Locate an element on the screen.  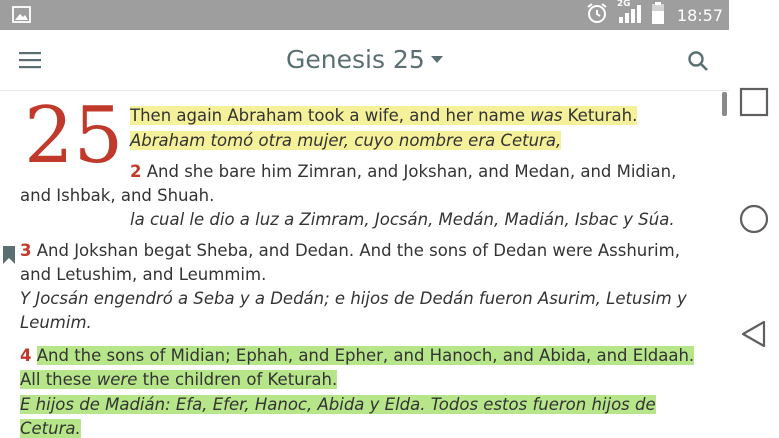
verse-4-en-line2: All these were the children of Keturah. is located at coordinates (179, 379).